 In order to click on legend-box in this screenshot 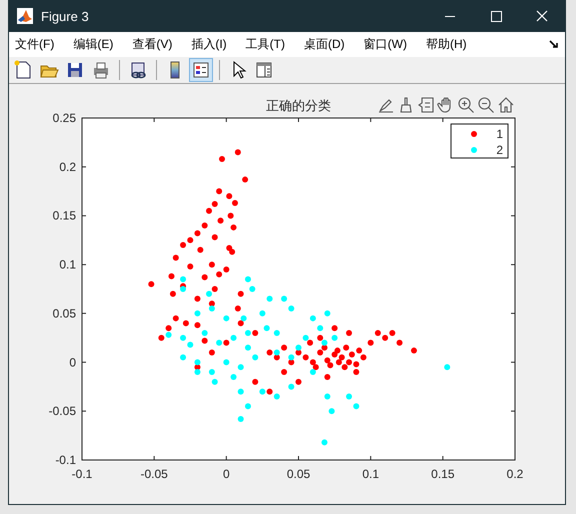, I will do `click(479, 141)`.